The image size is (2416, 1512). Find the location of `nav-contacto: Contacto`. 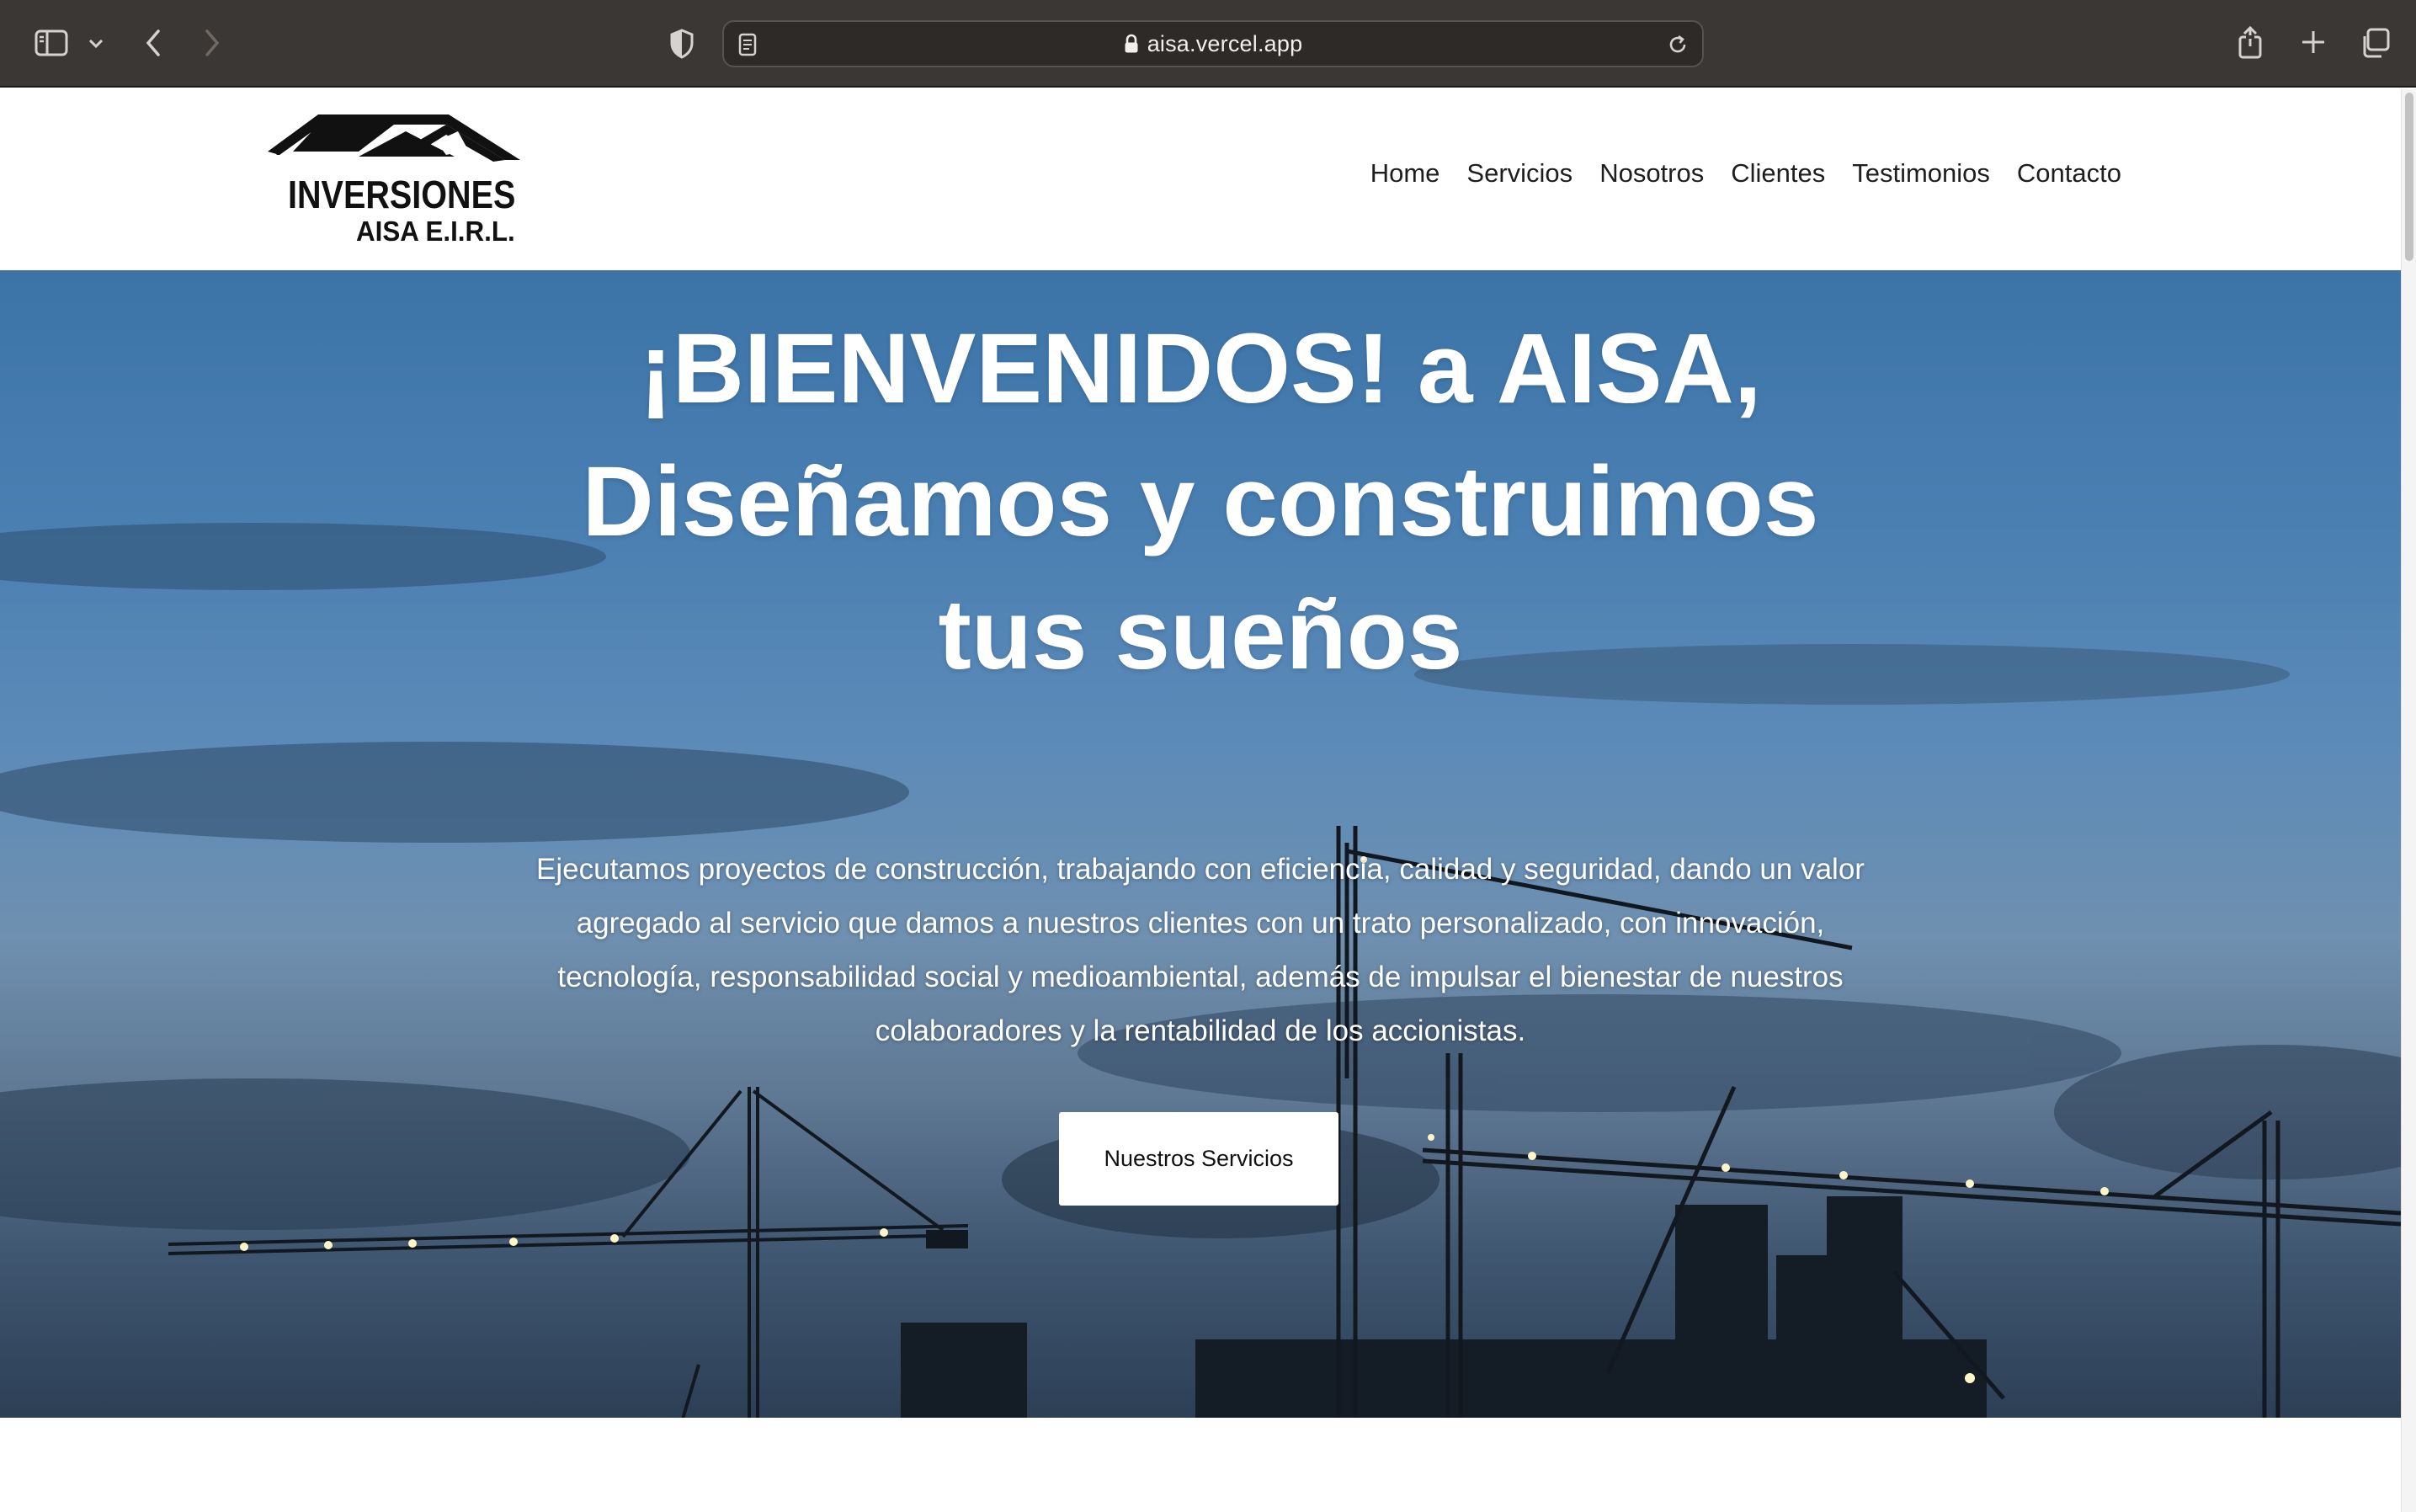

nav-contacto: Contacto is located at coordinates (2069, 174).